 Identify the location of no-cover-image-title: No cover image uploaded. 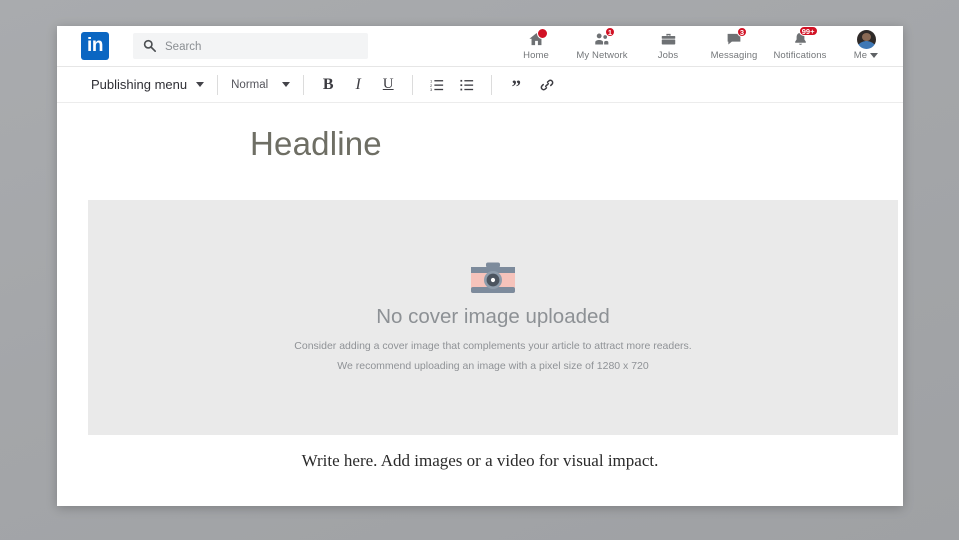
(493, 316).